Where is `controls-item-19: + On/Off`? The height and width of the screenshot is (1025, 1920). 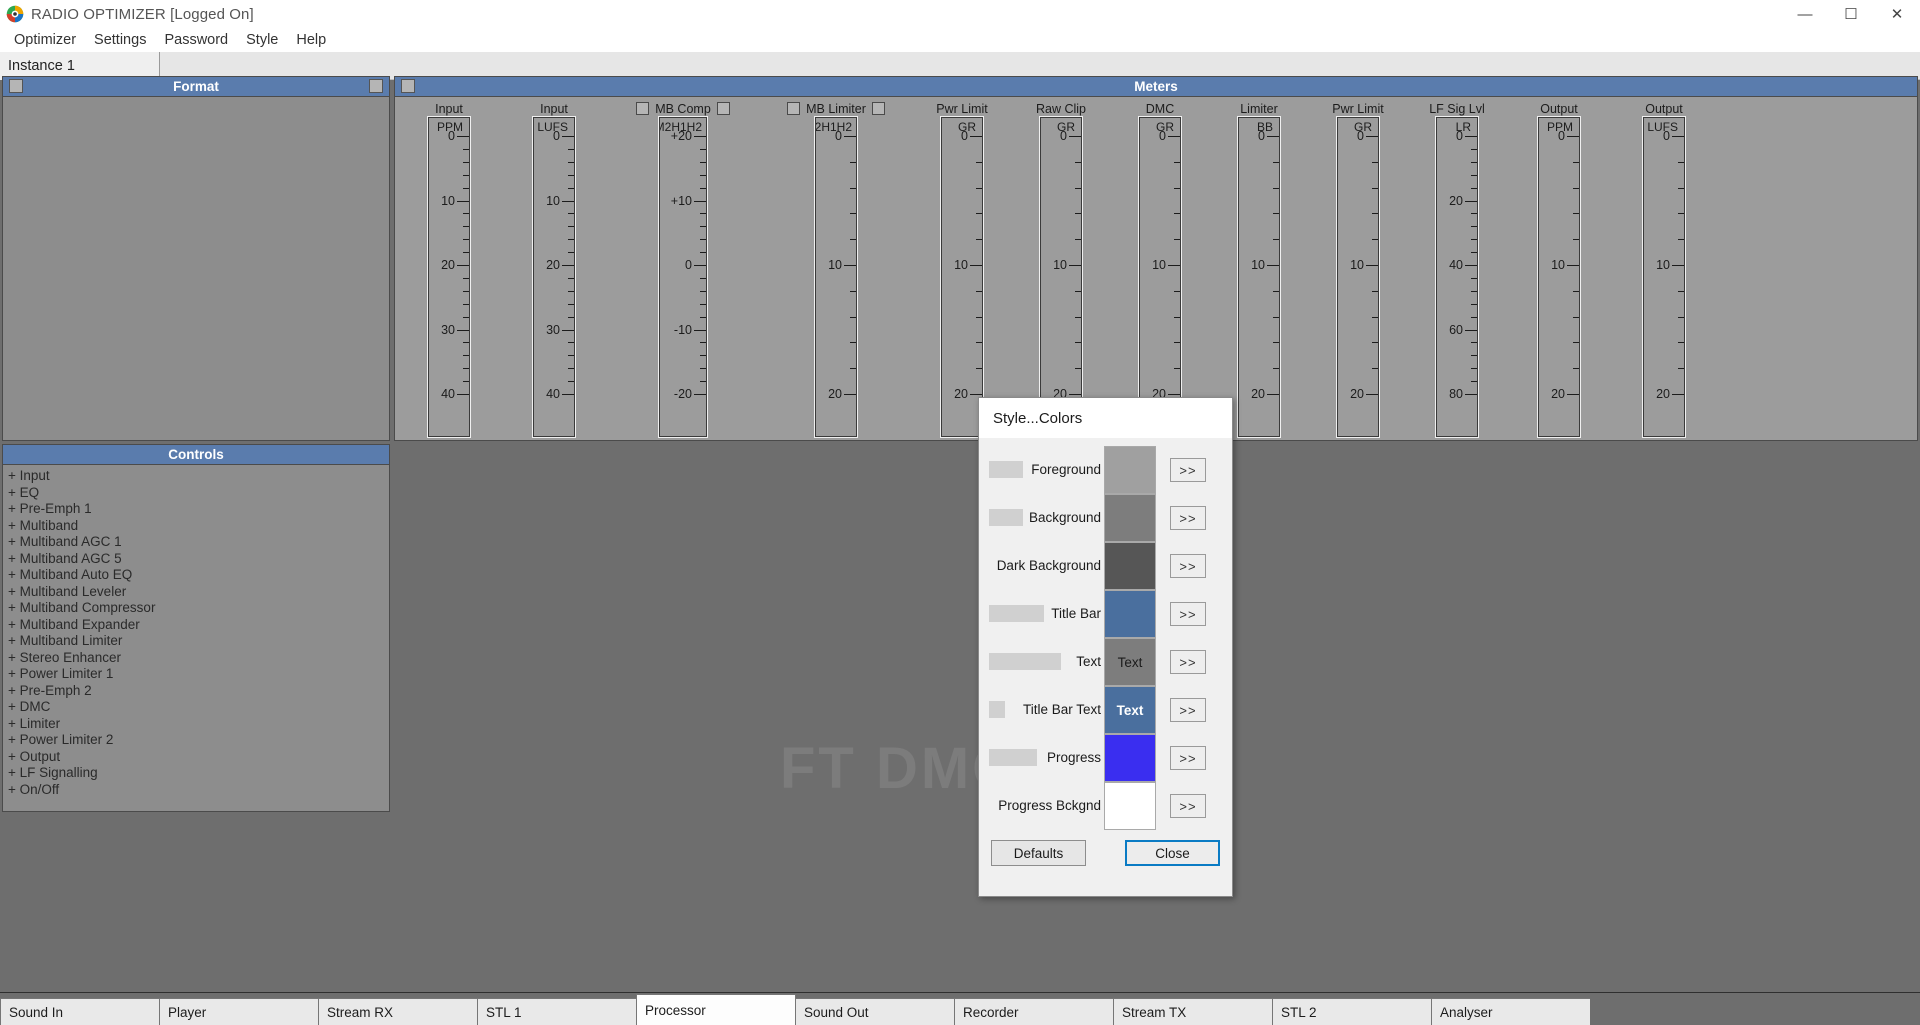 controls-item-19: + On/Off is located at coordinates (196, 790).